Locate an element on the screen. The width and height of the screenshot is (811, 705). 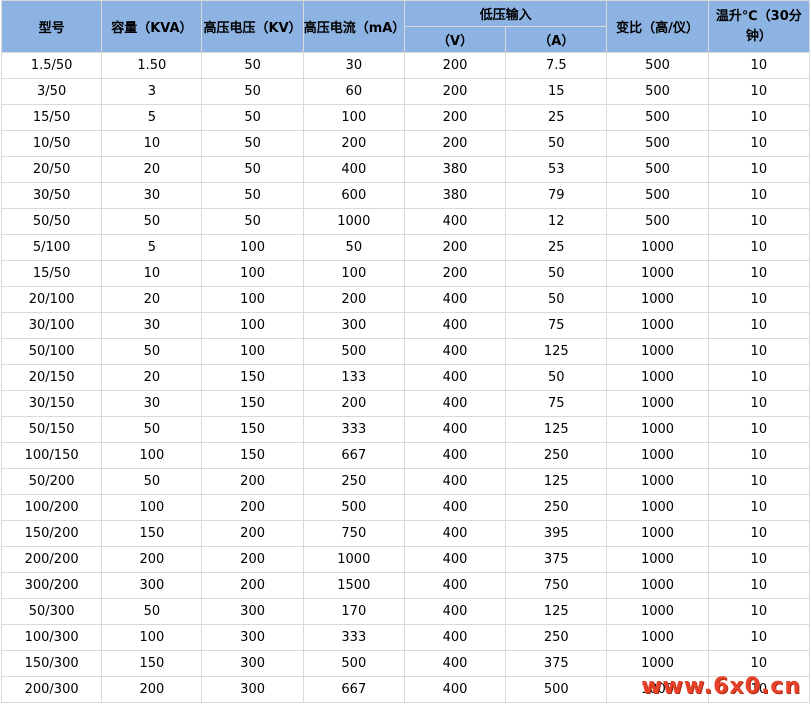
table-cell: 170 is located at coordinates (353, 611).